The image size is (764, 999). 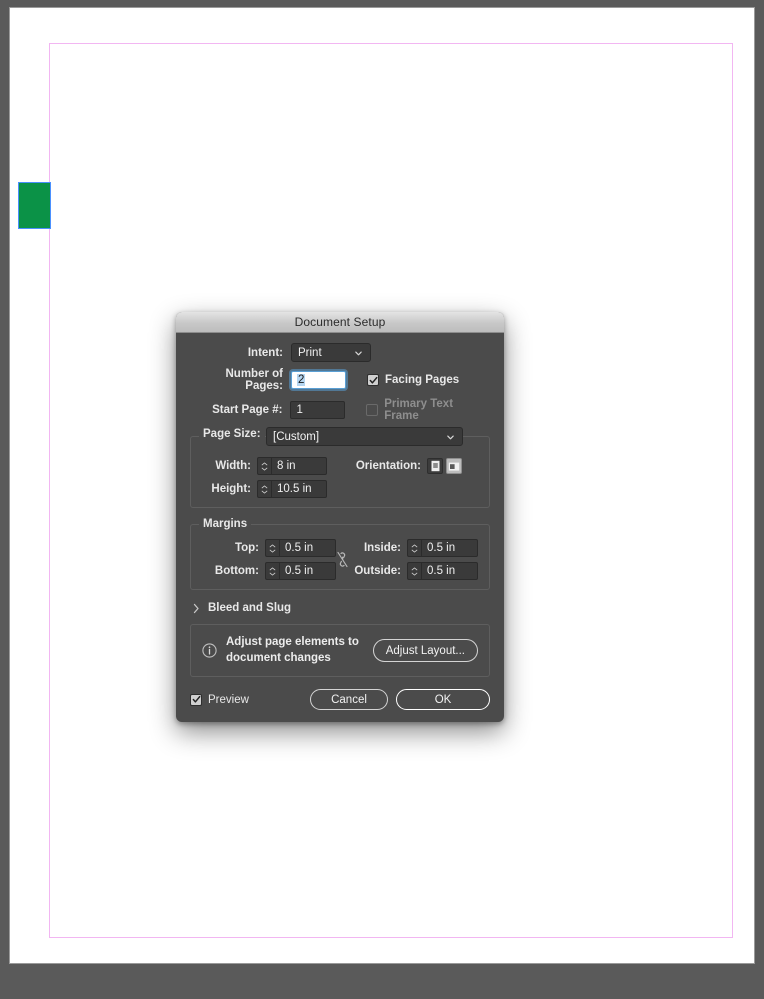 What do you see at coordinates (340, 608) in the screenshot?
I see `bleed-and-slug-disclosure: Bleed and Slug` at bounding box center [340, 608].